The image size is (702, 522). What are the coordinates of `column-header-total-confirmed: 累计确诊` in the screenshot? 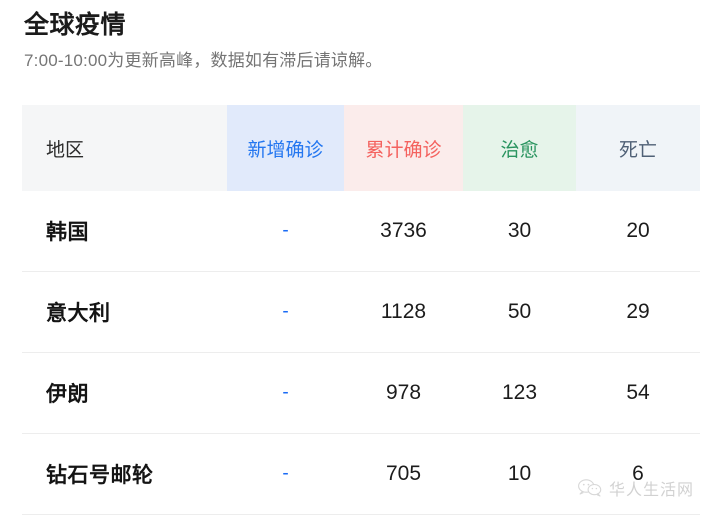 It's located at (403, 148).